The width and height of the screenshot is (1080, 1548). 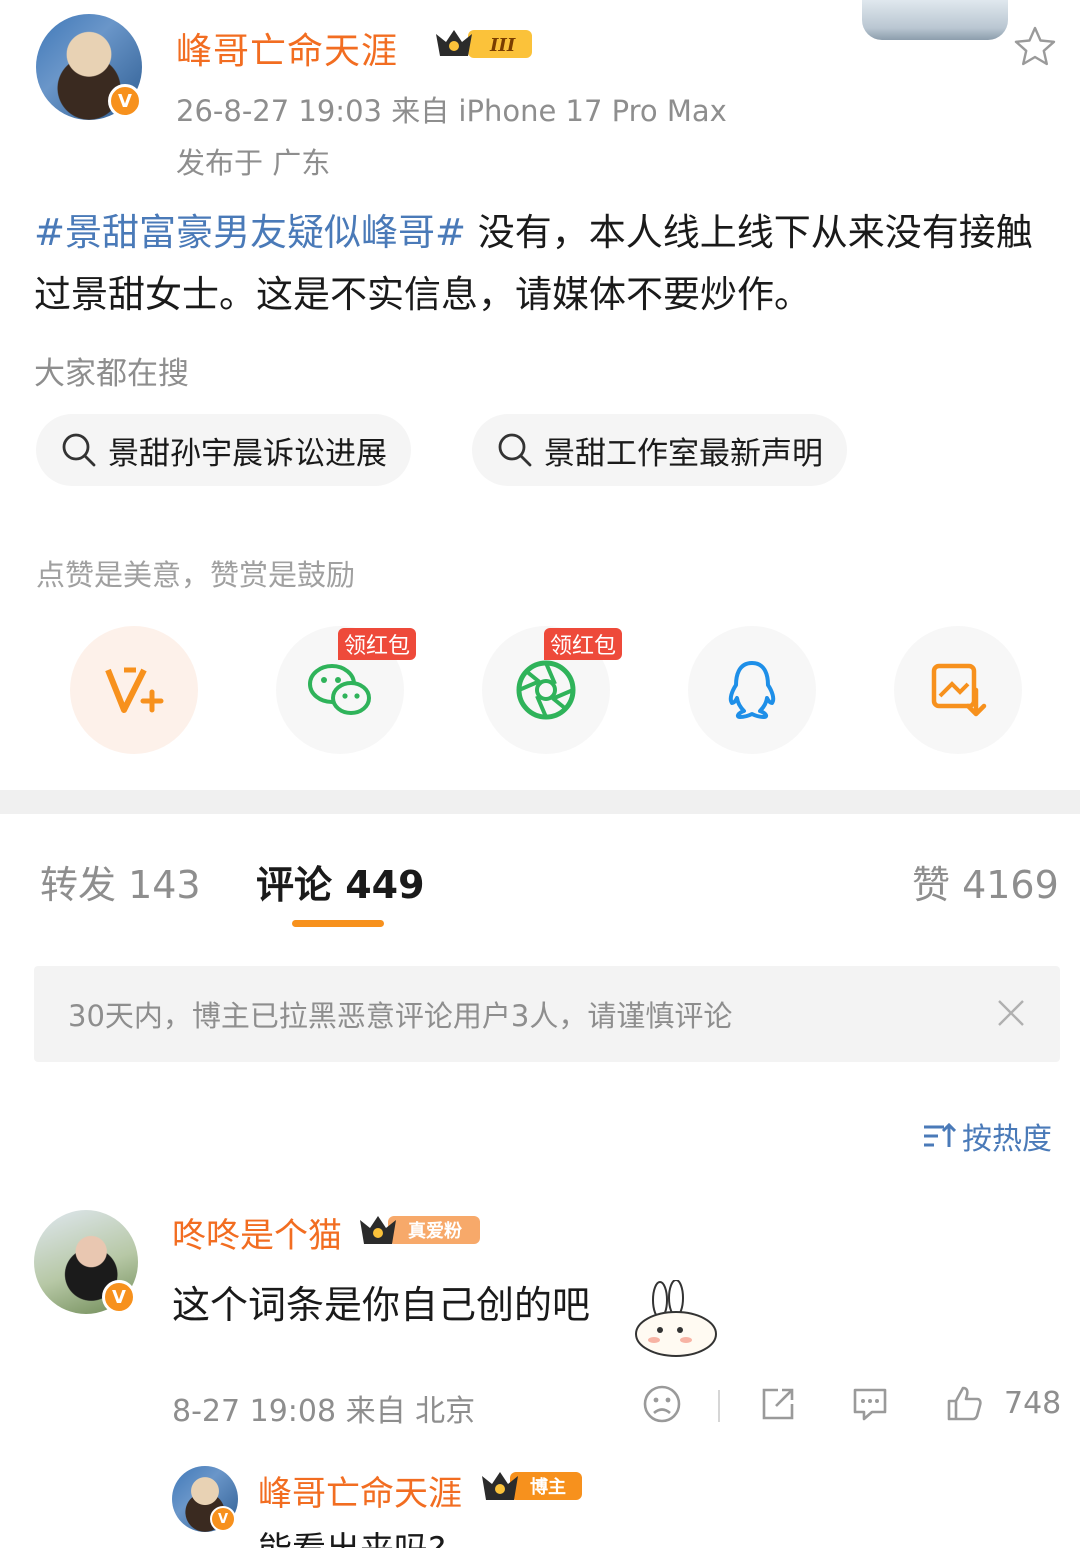 I want to click on qq-share-button, so click(x=752, y=690).